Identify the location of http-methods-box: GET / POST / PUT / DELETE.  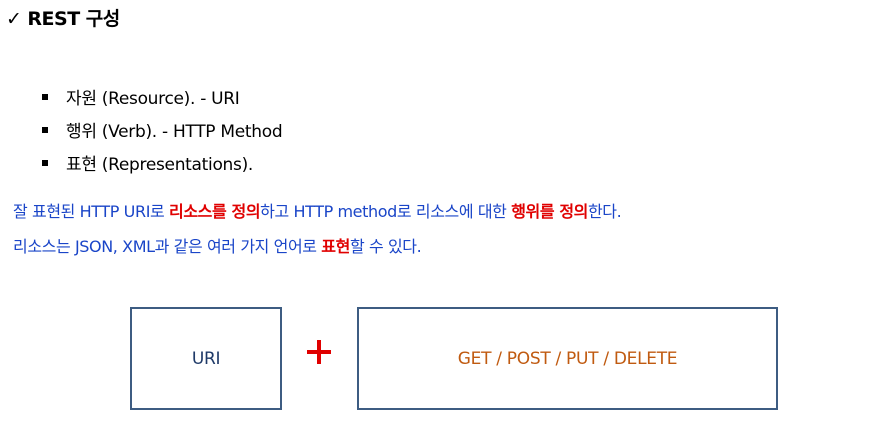
(567, 358).